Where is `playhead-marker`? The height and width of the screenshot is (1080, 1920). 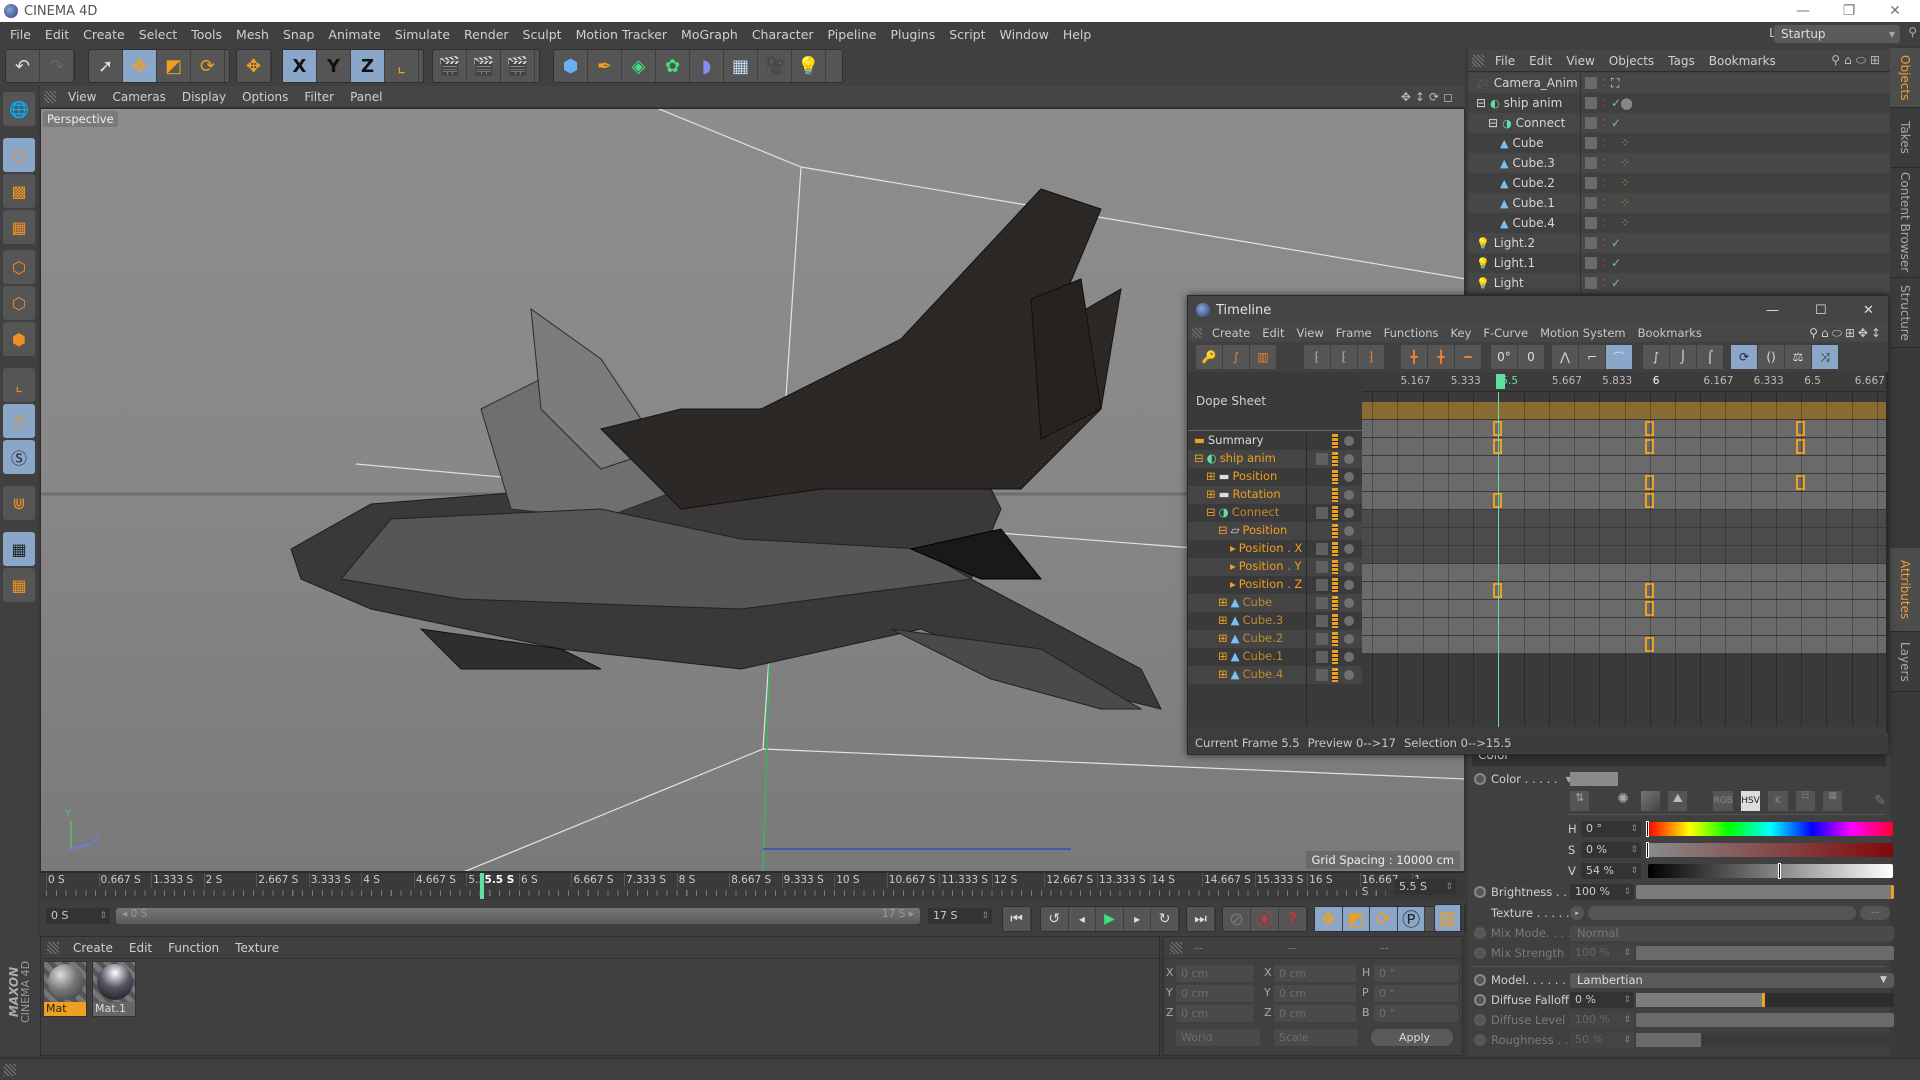 playhead-marker is located at coordinates (1501, 381).